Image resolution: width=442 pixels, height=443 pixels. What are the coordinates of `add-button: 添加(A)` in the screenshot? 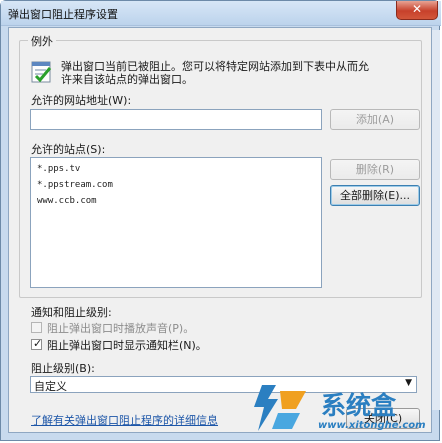 It's located at (375, 119).